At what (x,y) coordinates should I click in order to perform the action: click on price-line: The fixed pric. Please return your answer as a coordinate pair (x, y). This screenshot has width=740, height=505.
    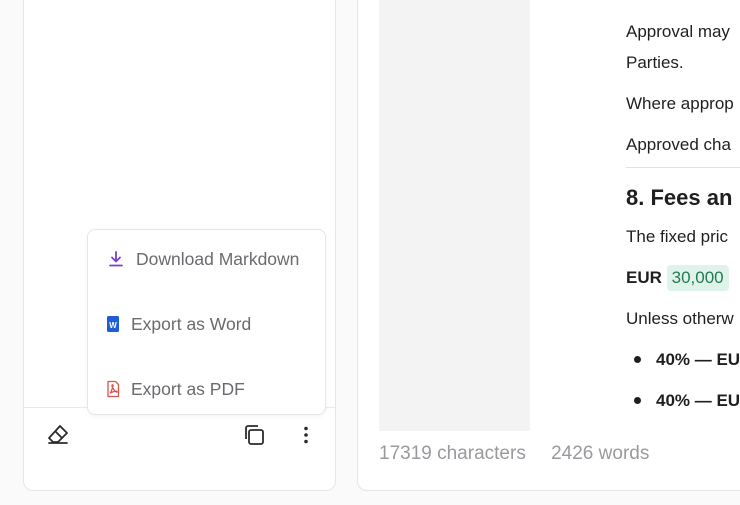
    Looking at the image, I should click on (677, 236).